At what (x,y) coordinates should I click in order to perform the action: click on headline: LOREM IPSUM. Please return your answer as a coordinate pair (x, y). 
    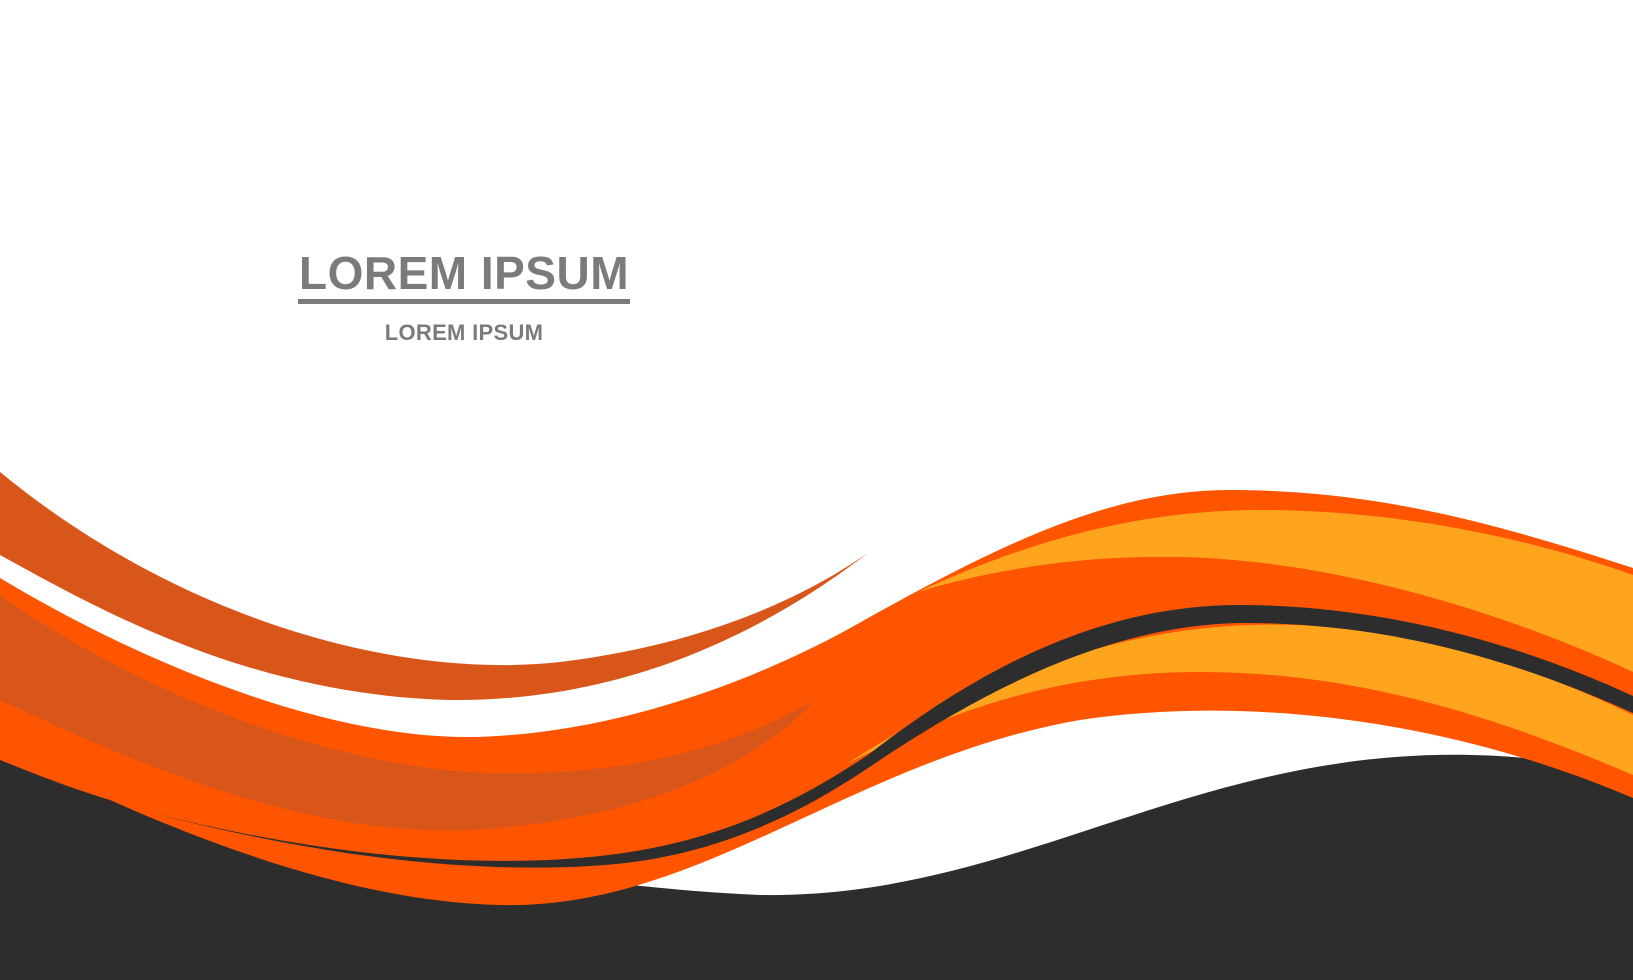
    Looking at the image, I should click on (464, 273).